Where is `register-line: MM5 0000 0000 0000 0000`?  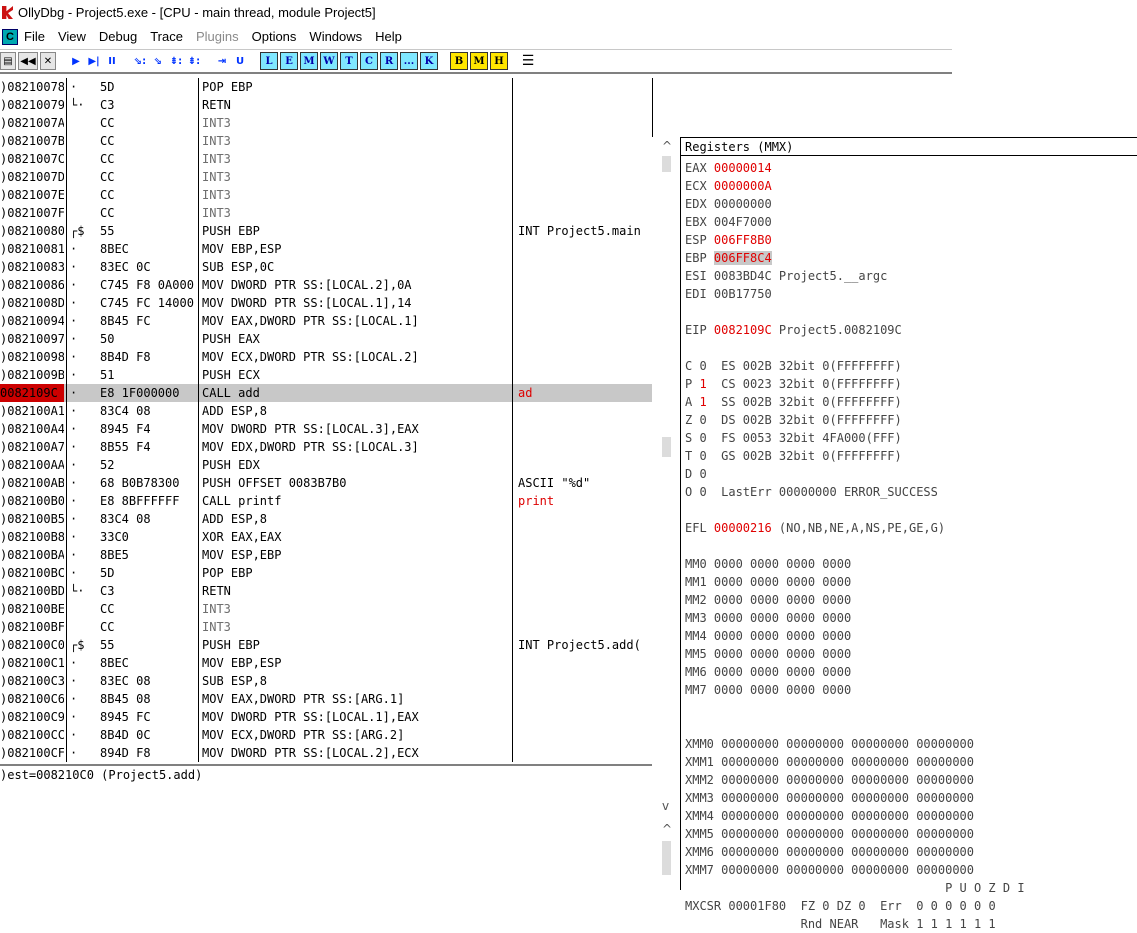 register-line: MM5 0000 0000 0000 0000 is located at coordinates (768, 654).